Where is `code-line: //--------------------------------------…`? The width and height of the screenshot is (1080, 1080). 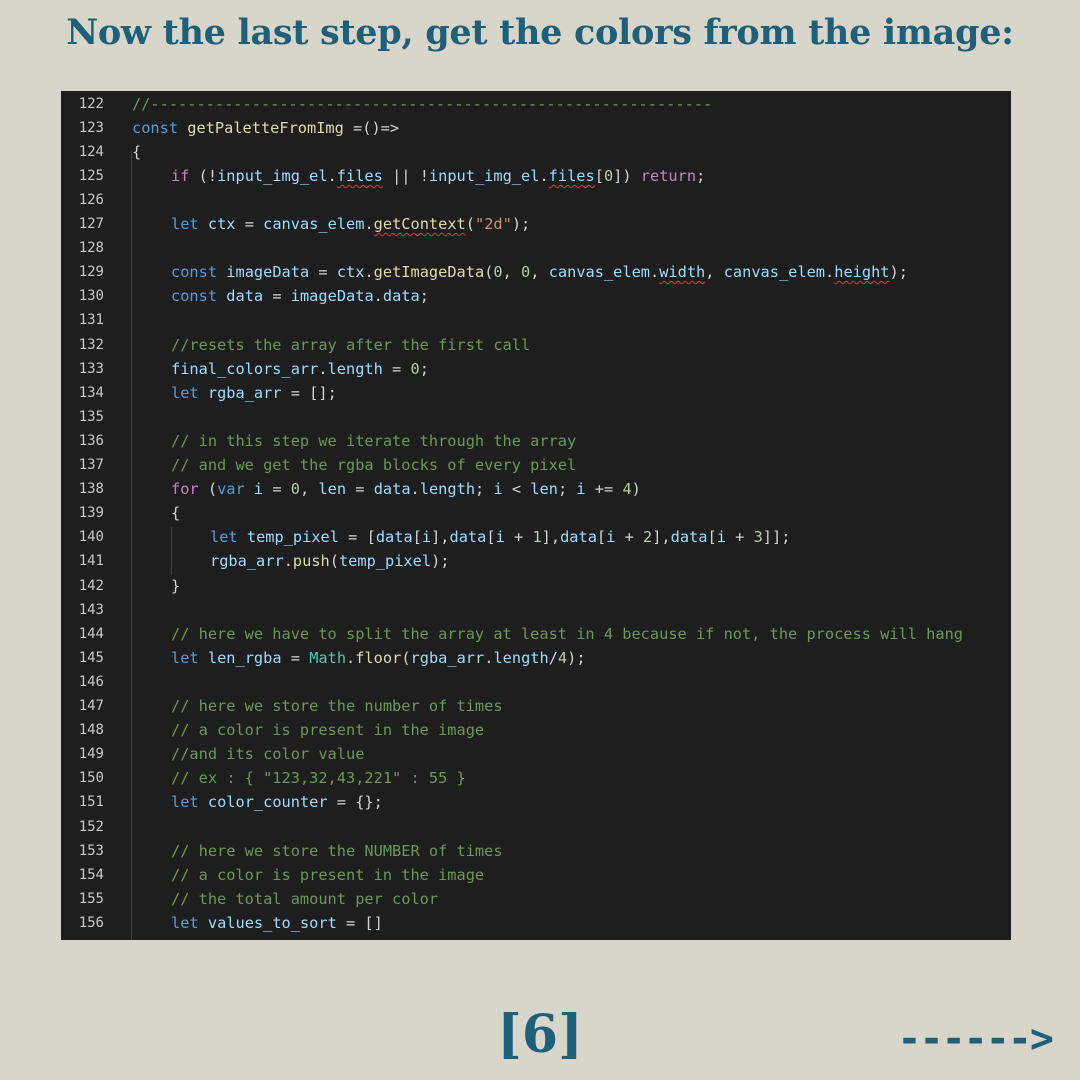 code-line: //--------------------------------------… is located at coordinates (422, 104).